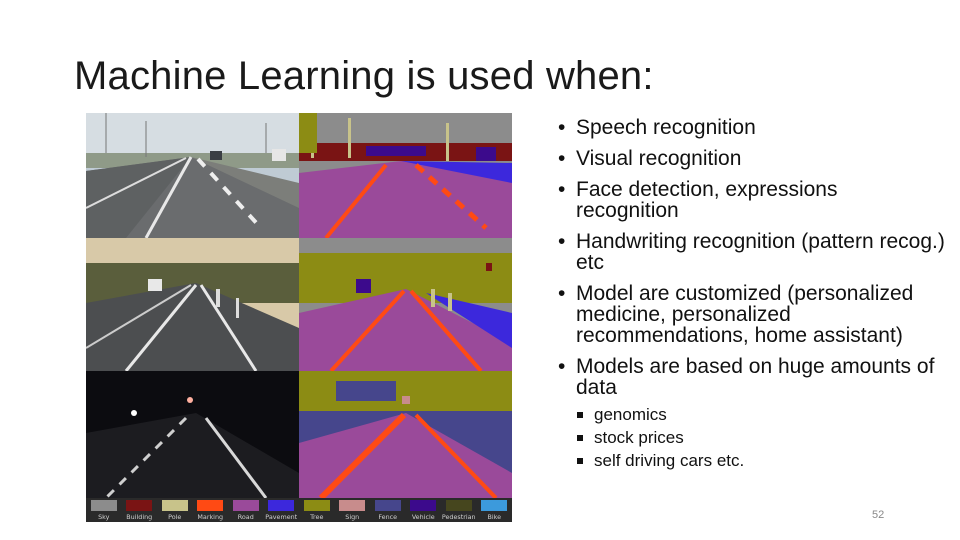 Image resolution: width=960 pixels, height=540 pixels. What do you see at coordinates (175, 517) in the screenshot?
I see `legend-label: Pole` at bounding box center [175, 517].